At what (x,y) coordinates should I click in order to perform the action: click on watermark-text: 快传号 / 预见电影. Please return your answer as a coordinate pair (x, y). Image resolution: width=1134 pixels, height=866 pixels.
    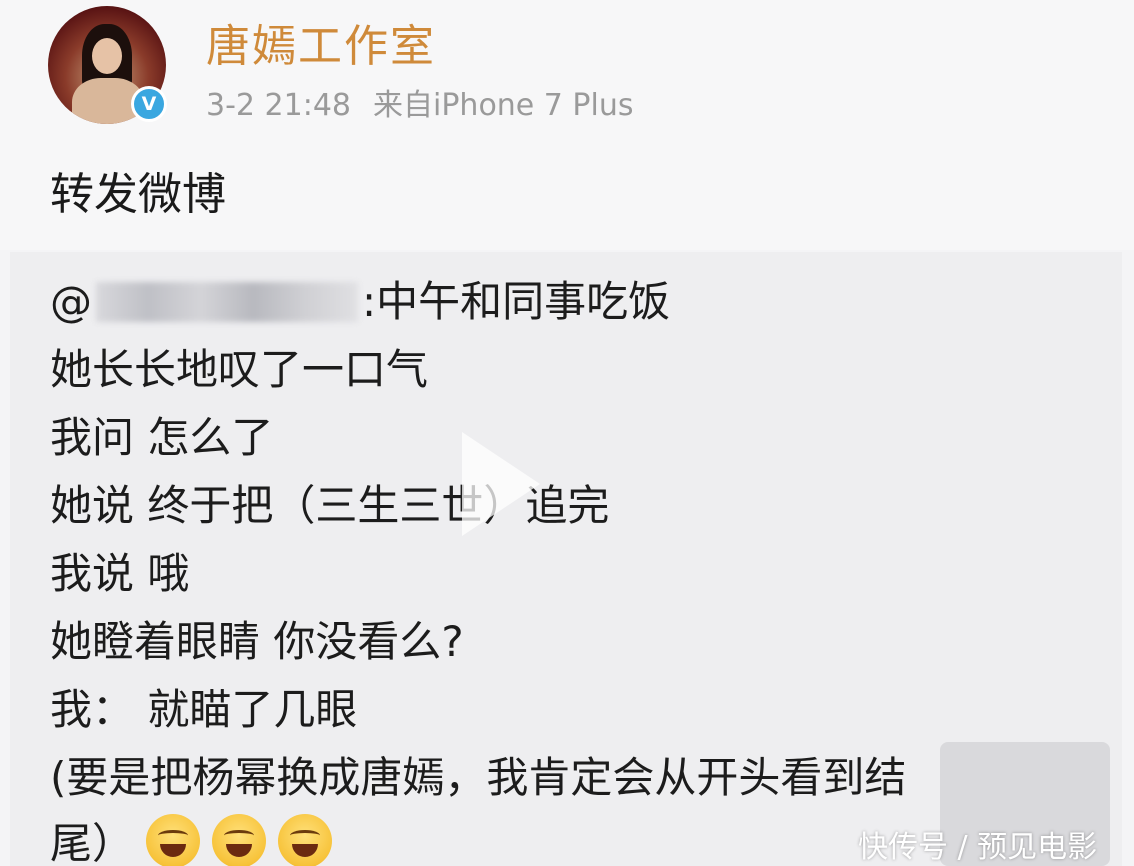
    Looking at the image, I should click on (978, 847).